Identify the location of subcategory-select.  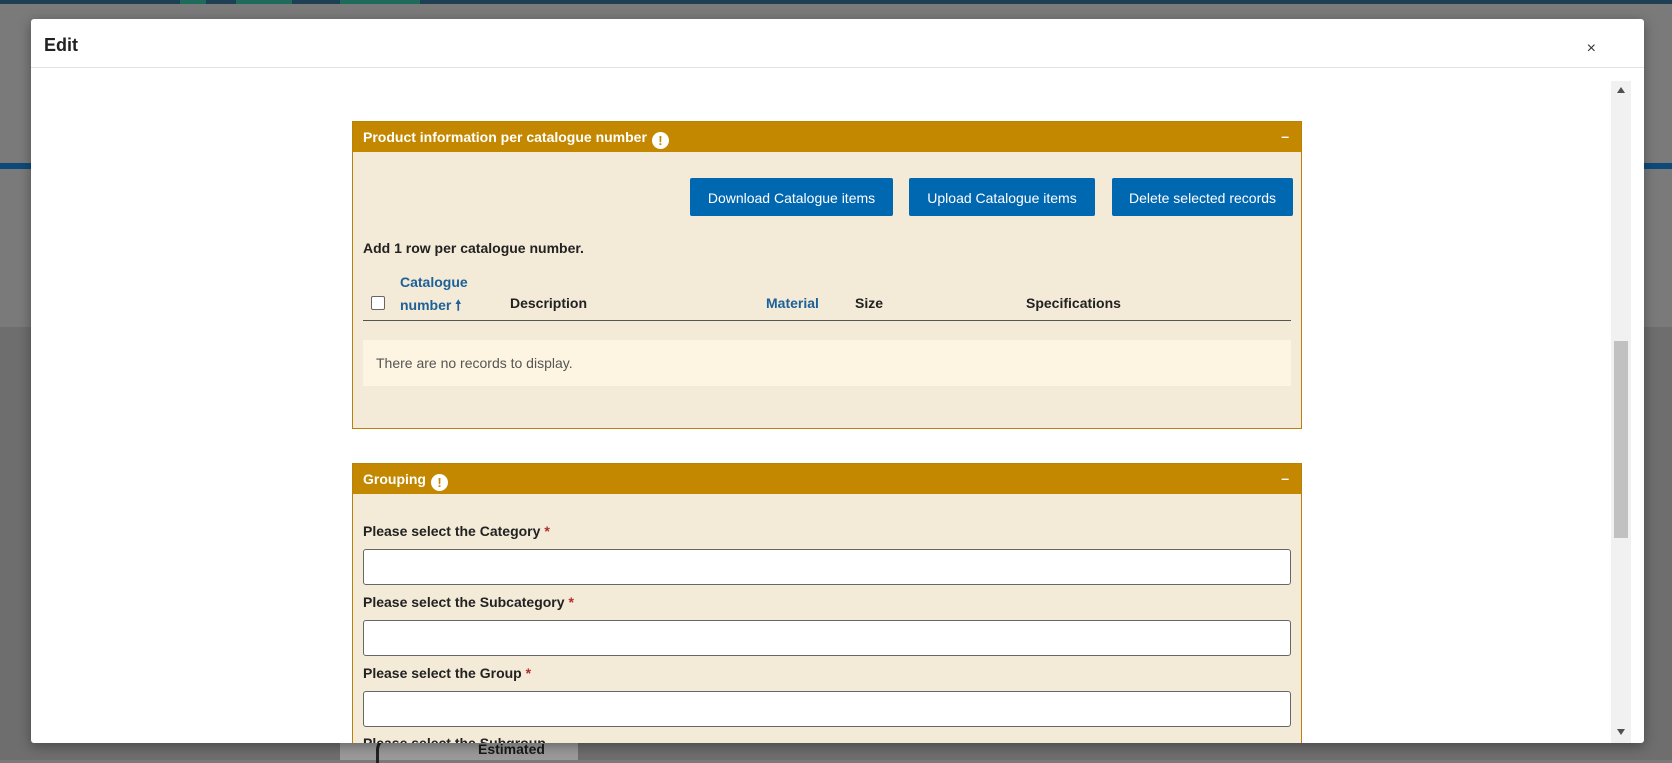
(827, 638).